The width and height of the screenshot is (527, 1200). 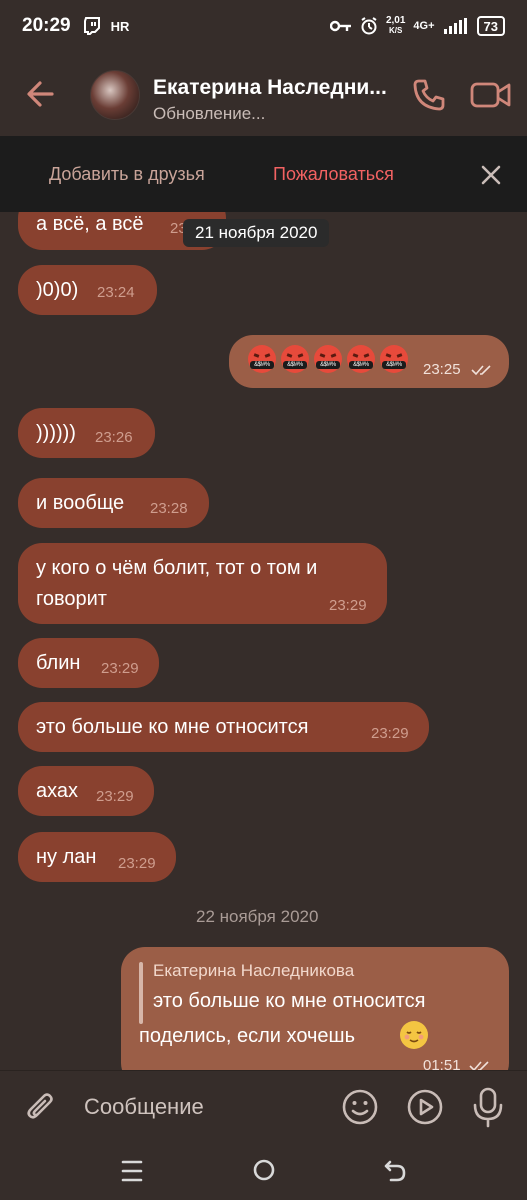 What do you see at coordinates (132, 1171) in the screenshot?
I see `recent-apps-icon` at bounding box center [132, 1171].